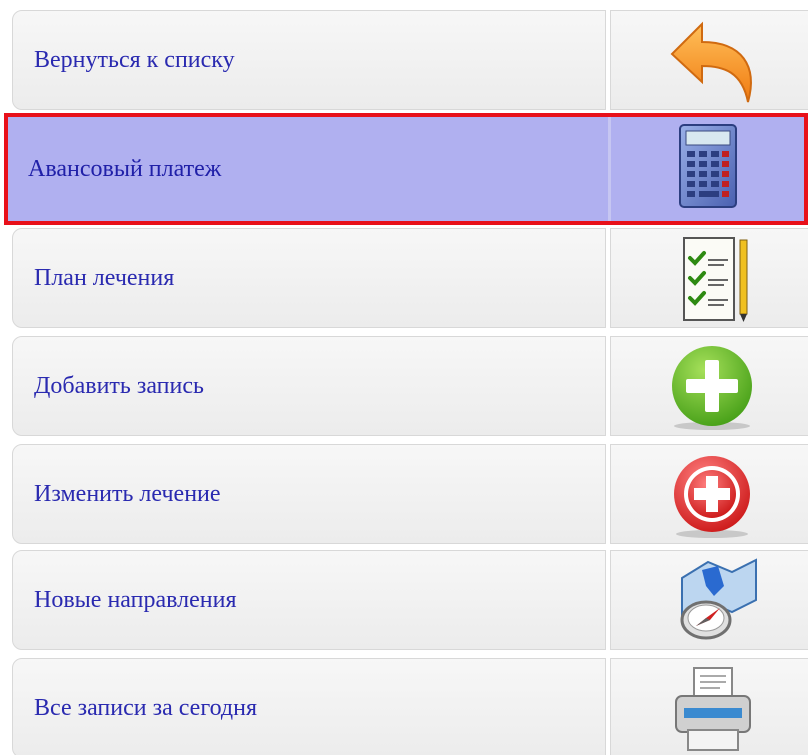 The height and width of the screenshot is (755, 808). Describe the element at coordinates (410, 494) in the screenshot. I see `menu-item-change-treatment: Изменить лечение` at that location.